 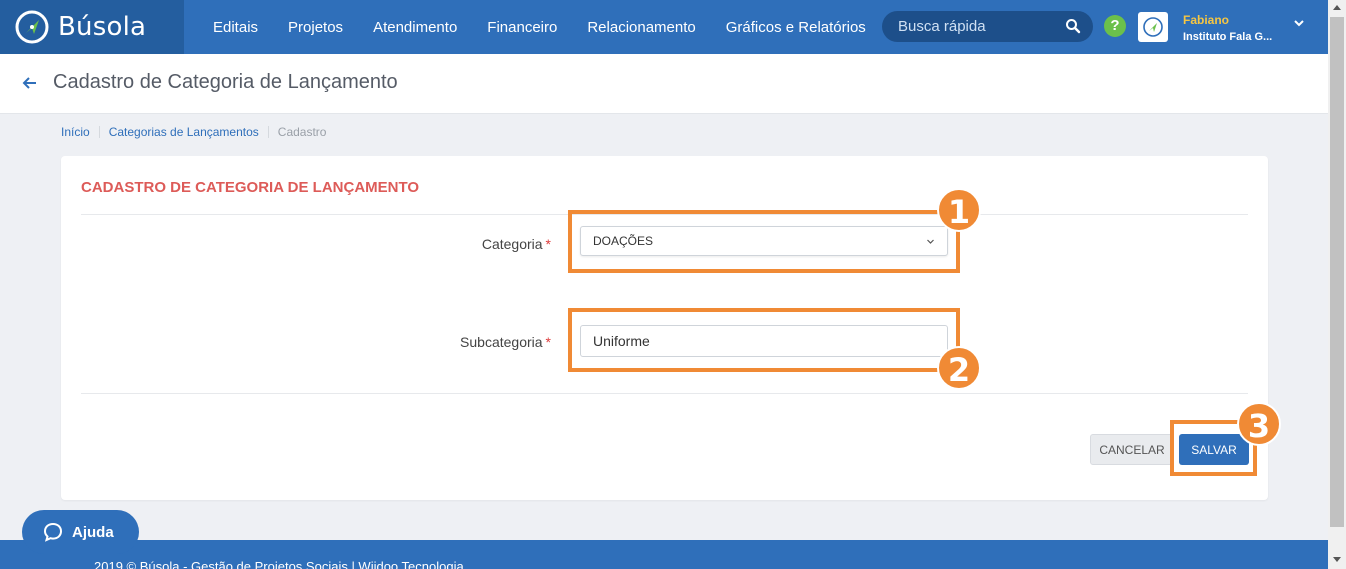 I want to click on compass-logo-icon, so click(x=32, y=27).